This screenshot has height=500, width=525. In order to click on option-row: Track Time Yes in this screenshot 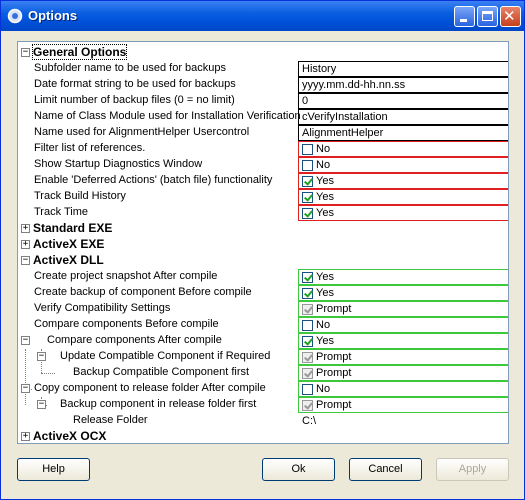, I will do `click(263, 213)`.